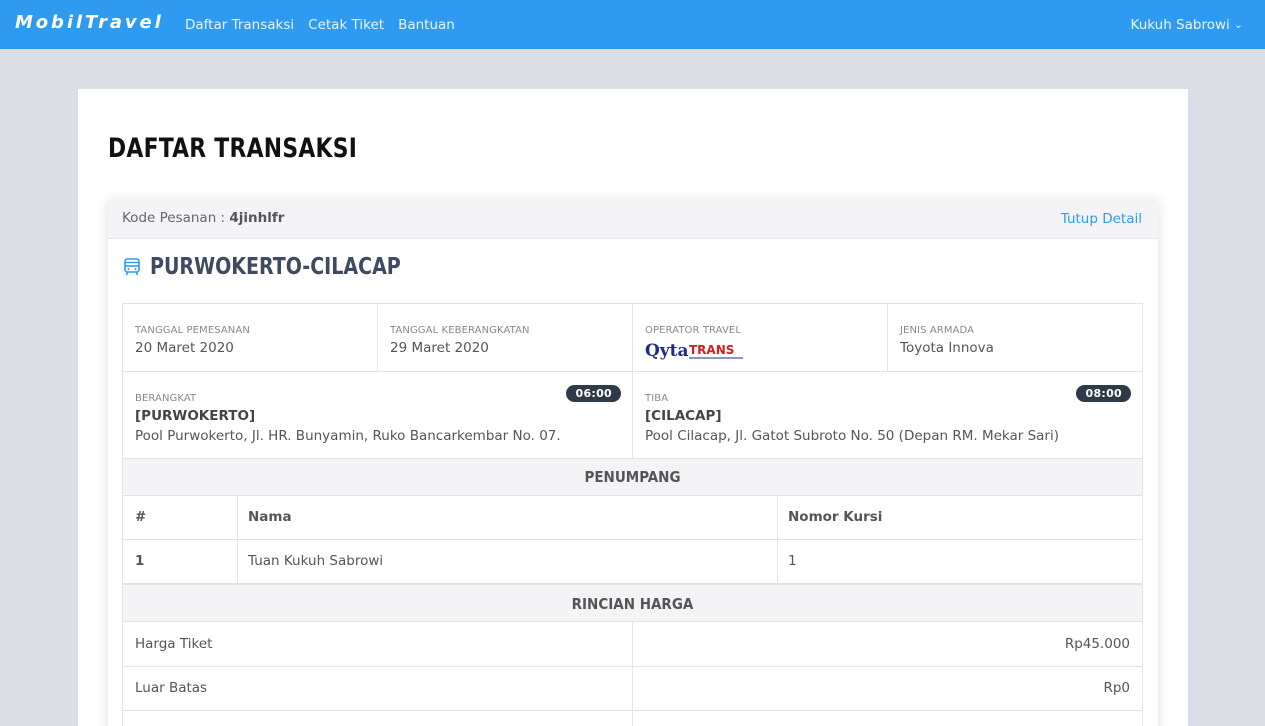 This screenshot has width=1265, height=726. Describe the element at coordinates (507, 561) in the screenshot. I see `passenger-row-name: Tuan Kukuh Sabrowi` at that location.